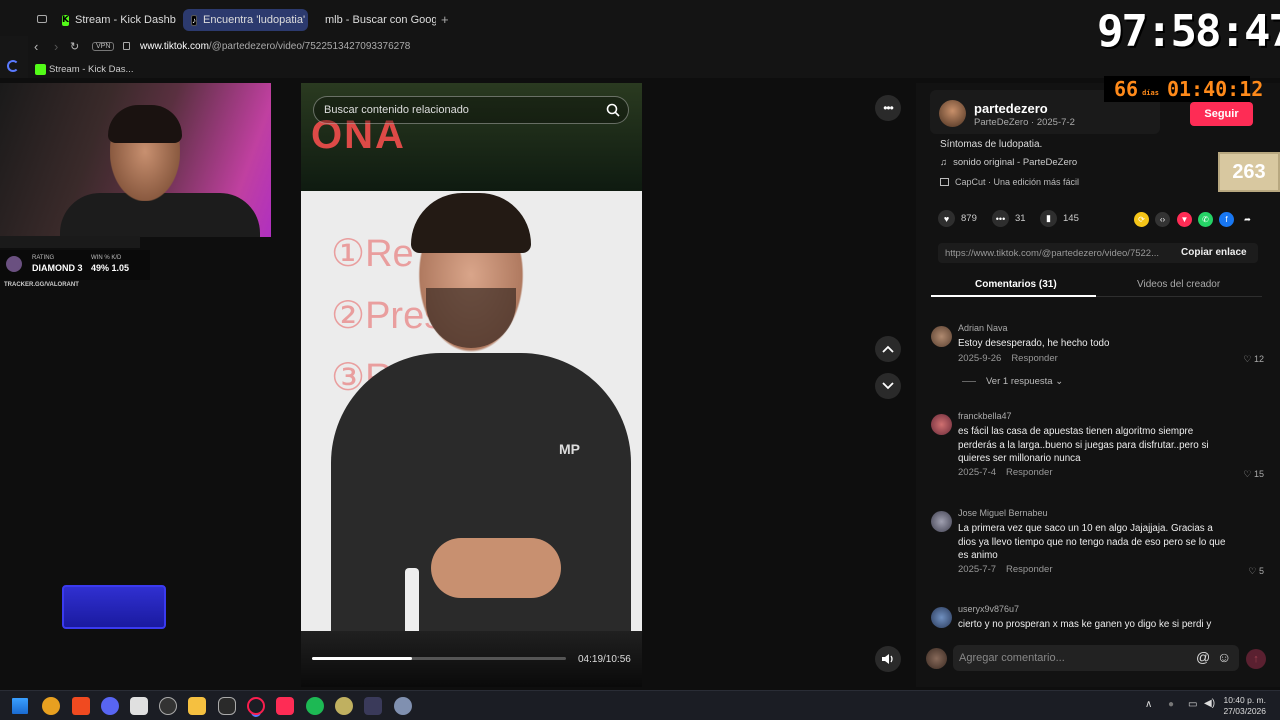 Image resolution: width=1280 pixels, height=720 pixels. I want to click on kick-icon: K, so click(65, 20).